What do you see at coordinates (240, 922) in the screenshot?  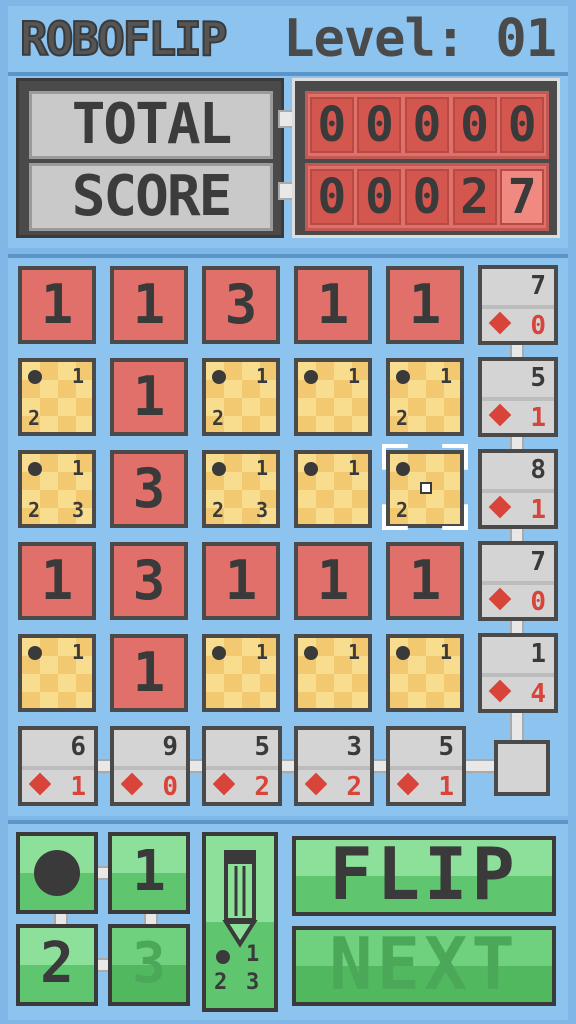 I see `memo-mode-toggle: 1 2 3` at bounding box center [240, 922].